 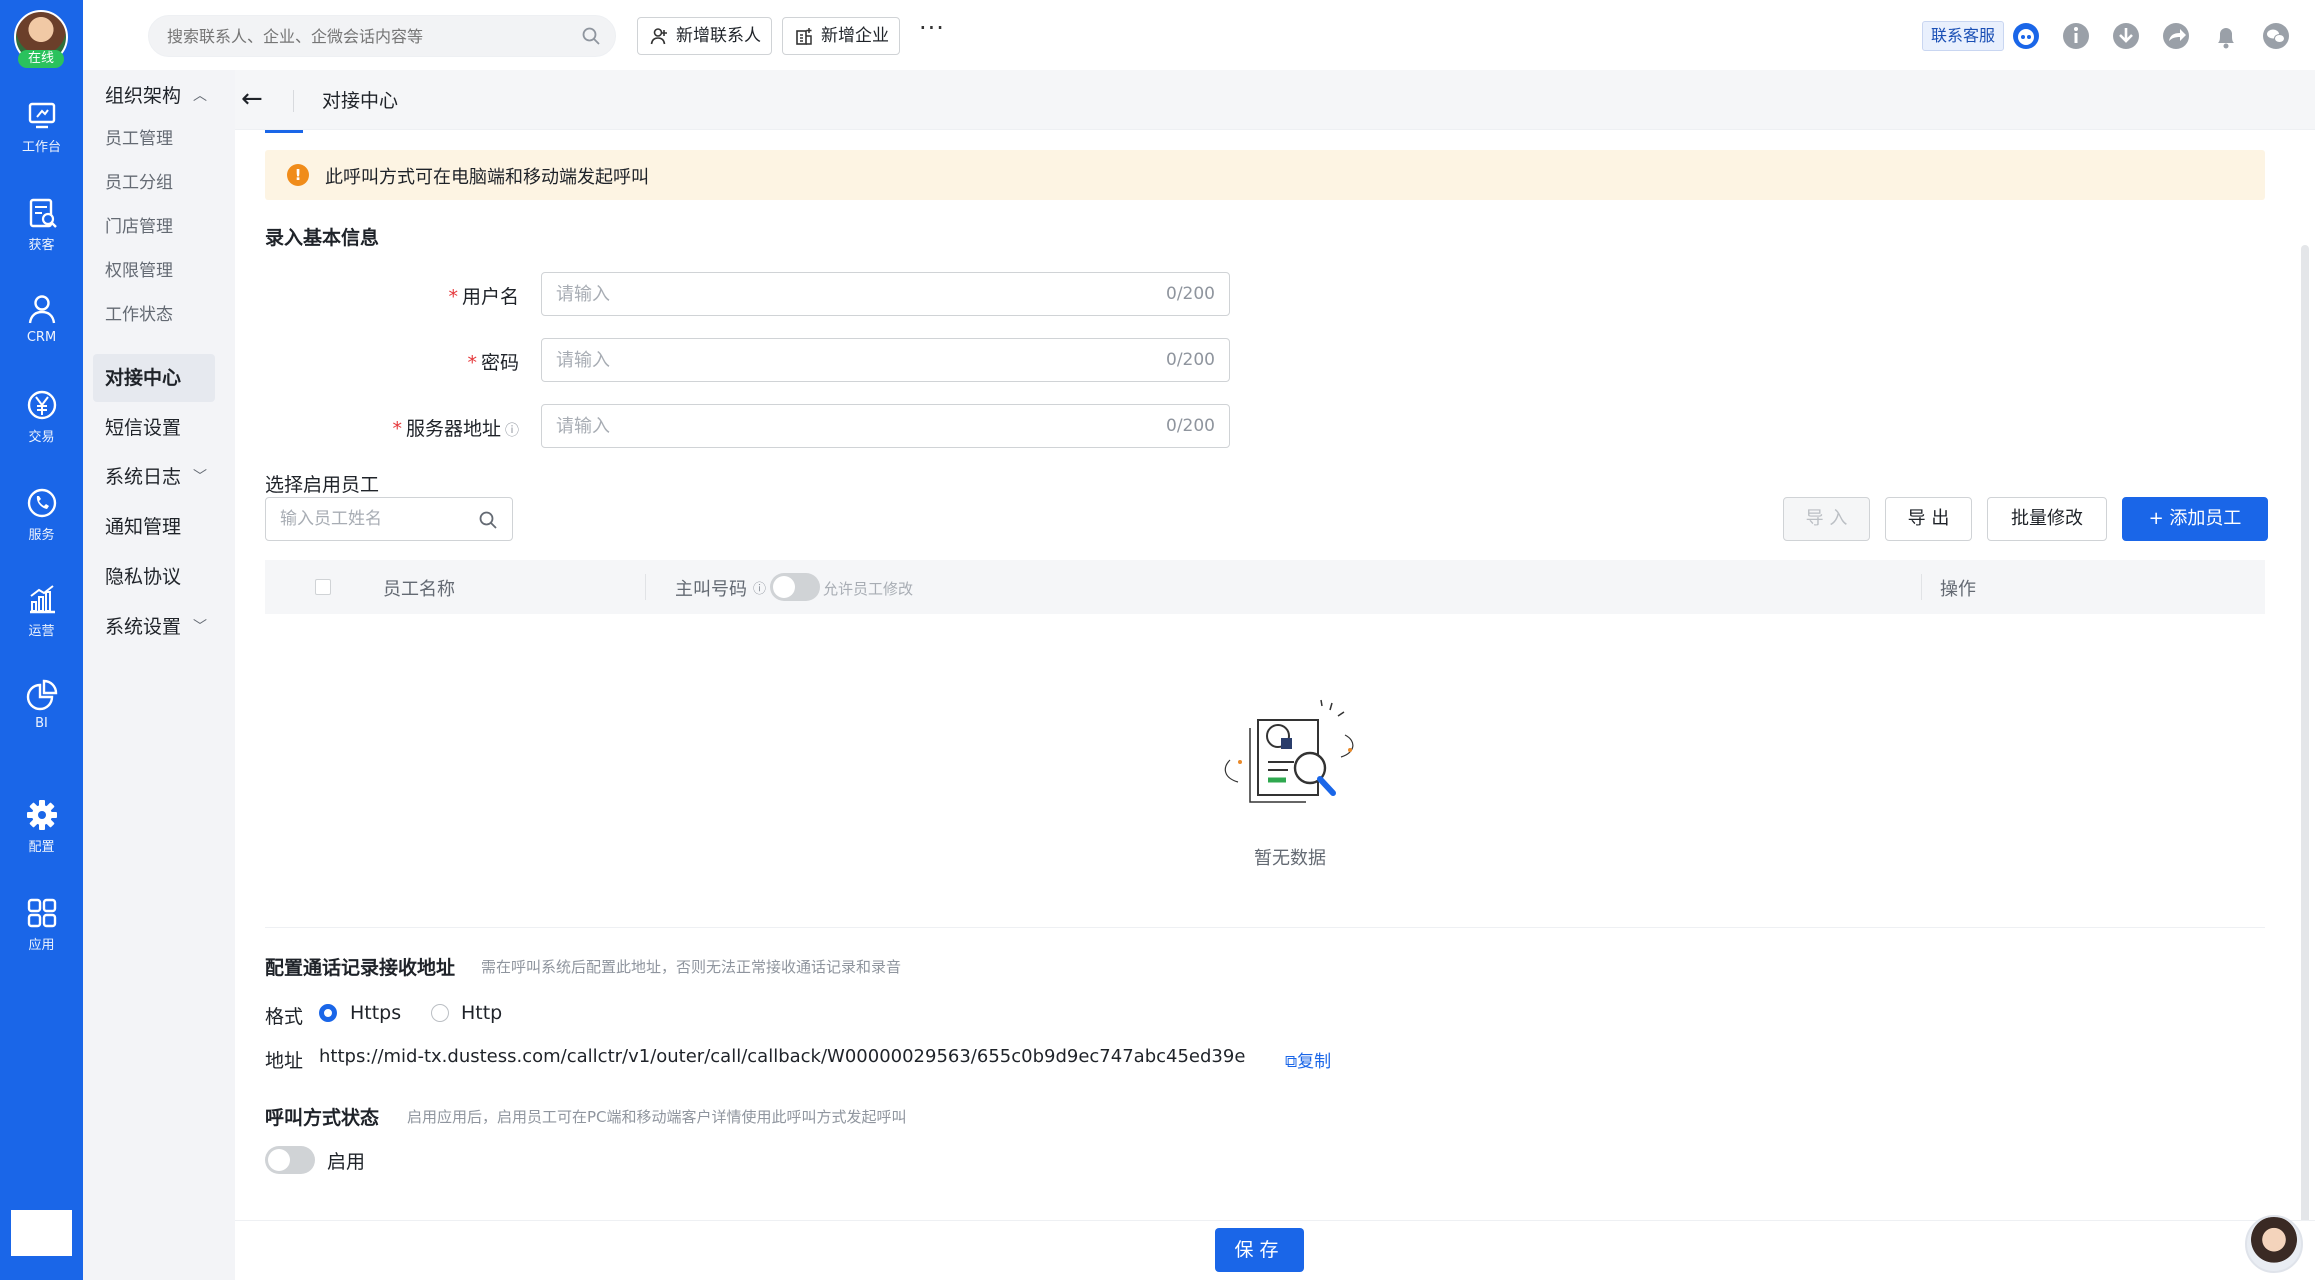 I want to click on gear-icon, so click(x=41, y=815).